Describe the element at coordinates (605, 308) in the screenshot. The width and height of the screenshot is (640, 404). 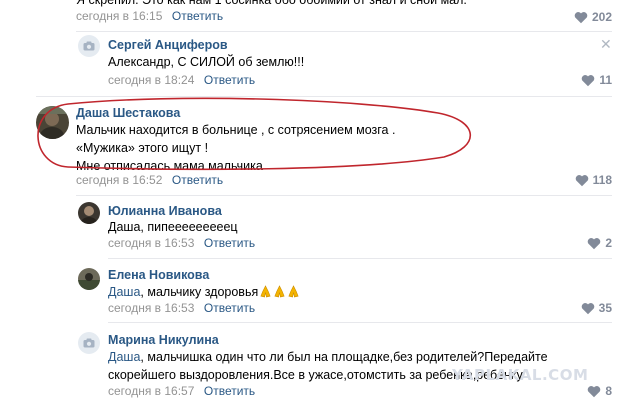
I see `like-count: 35` at that location.